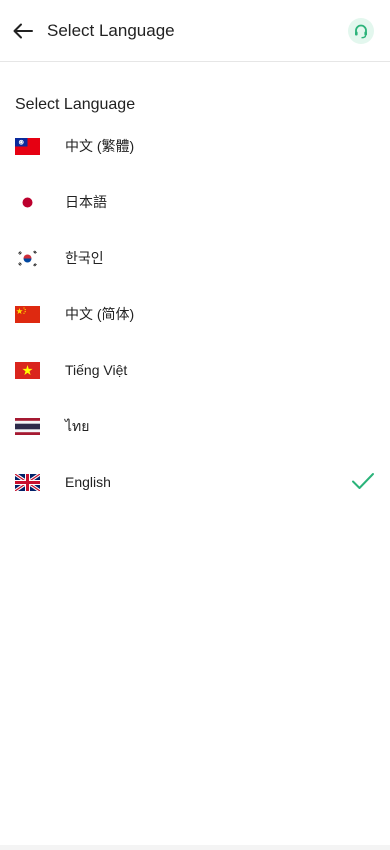  What do you see at coordinates (195, 146) in the screenshot?
I see `language-option-zh-hant: 中文 (繁體)` at bounding box center [195, 146].